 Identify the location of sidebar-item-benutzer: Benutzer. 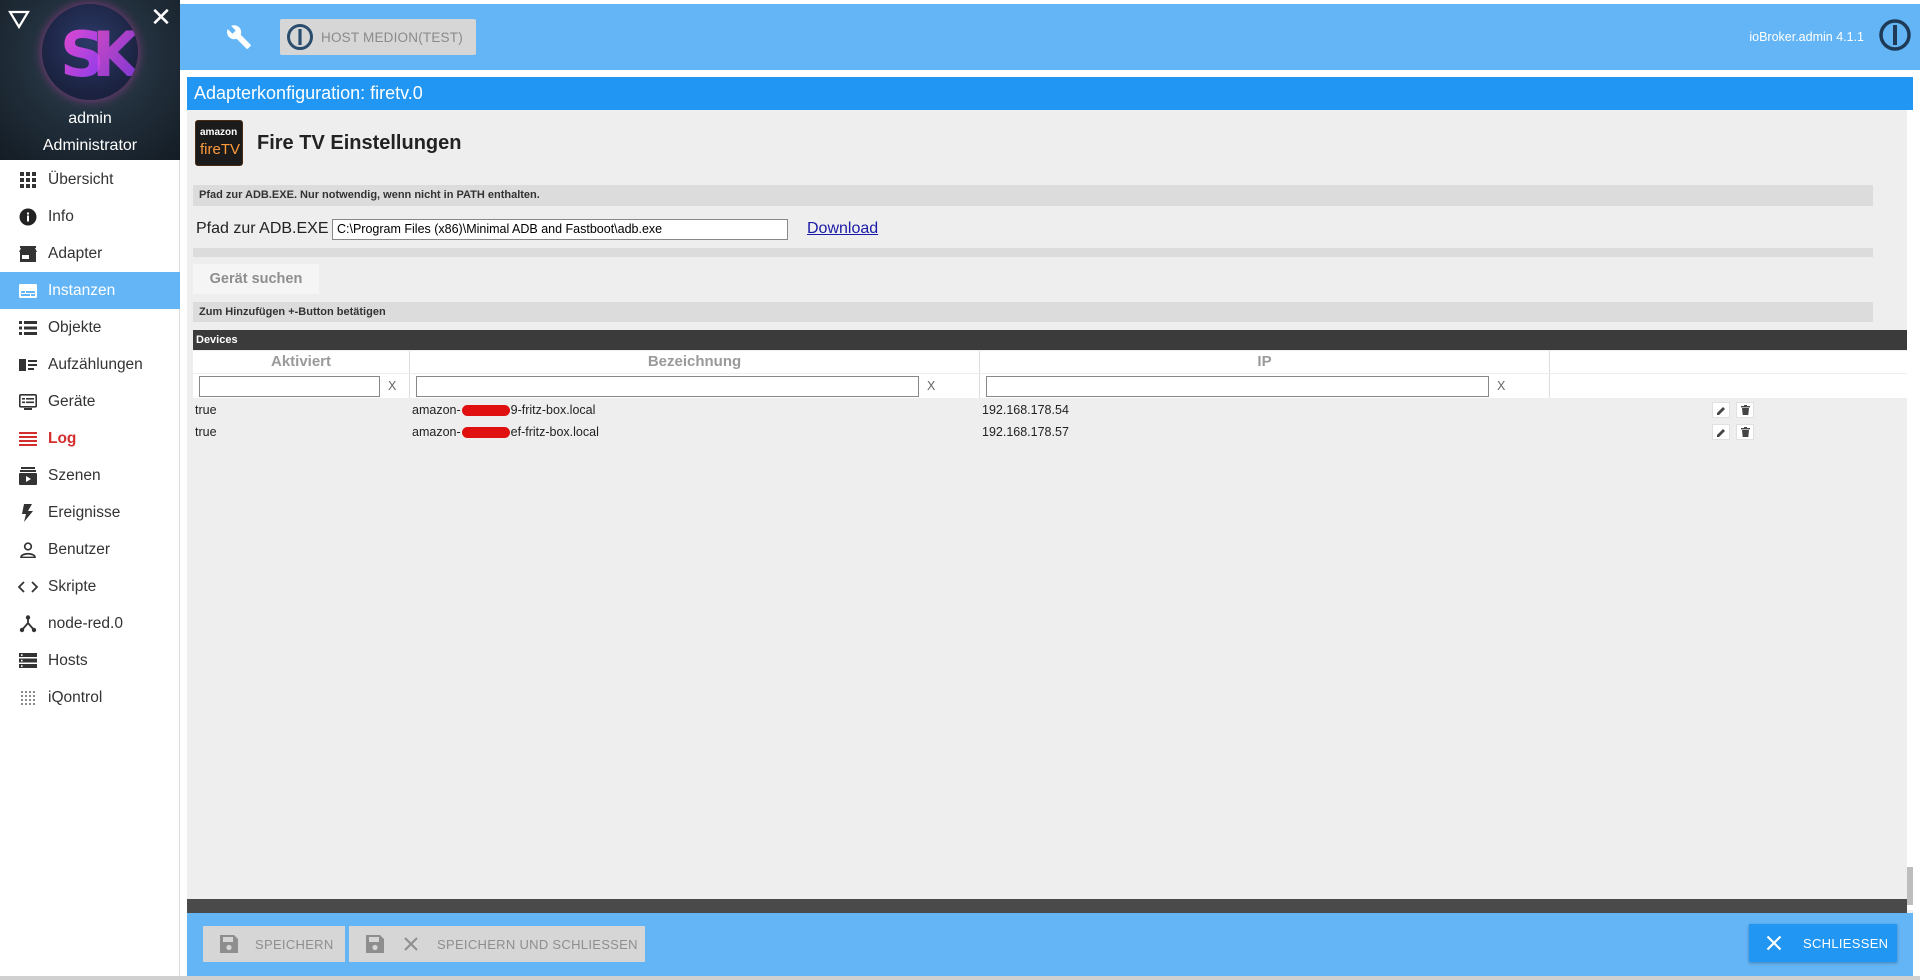
(90, 549).